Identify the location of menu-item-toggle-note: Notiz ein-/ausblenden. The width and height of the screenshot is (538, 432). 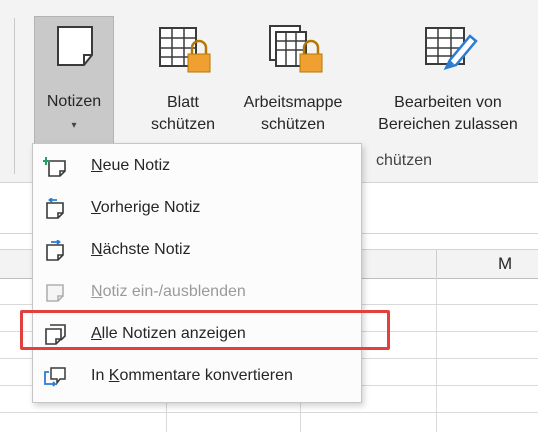
(197, 293).